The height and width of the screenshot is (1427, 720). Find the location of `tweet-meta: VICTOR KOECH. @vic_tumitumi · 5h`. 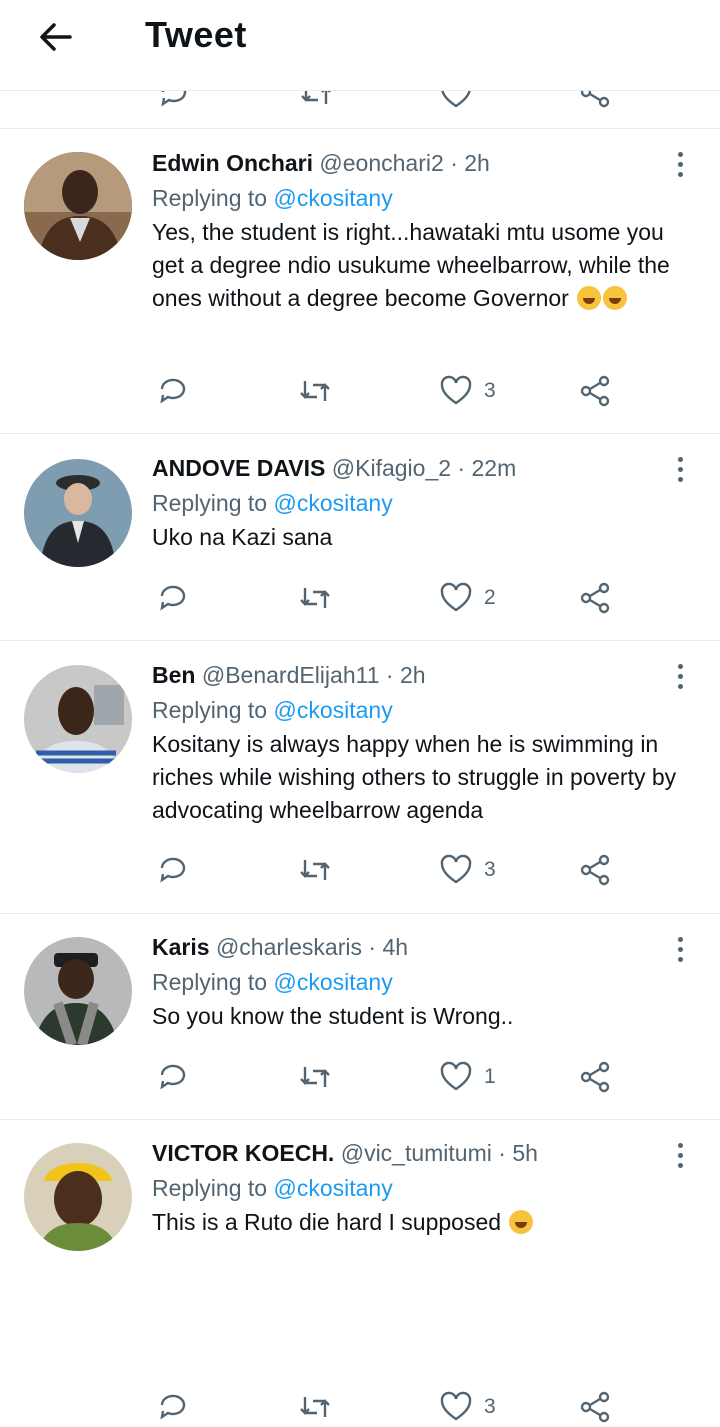

tweet-meta: VICTOR KOECH. @vic_tumitumi · 5h is located at coordinates (416, 1153).